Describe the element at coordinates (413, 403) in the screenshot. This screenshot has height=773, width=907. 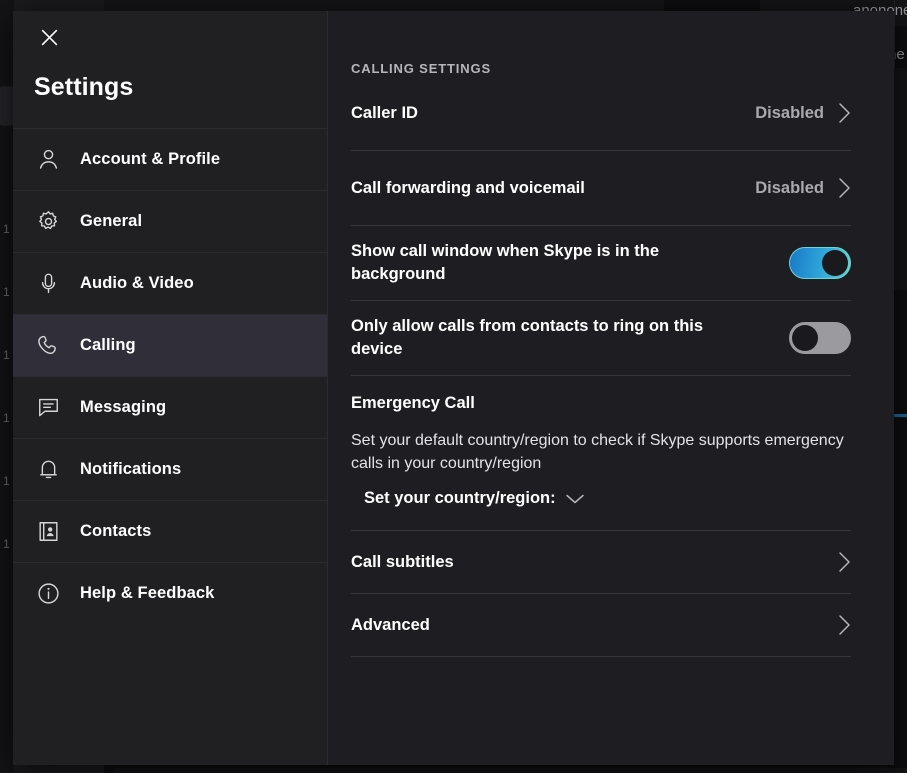
I see `emergency-call-title: Emergency Call` at that location.